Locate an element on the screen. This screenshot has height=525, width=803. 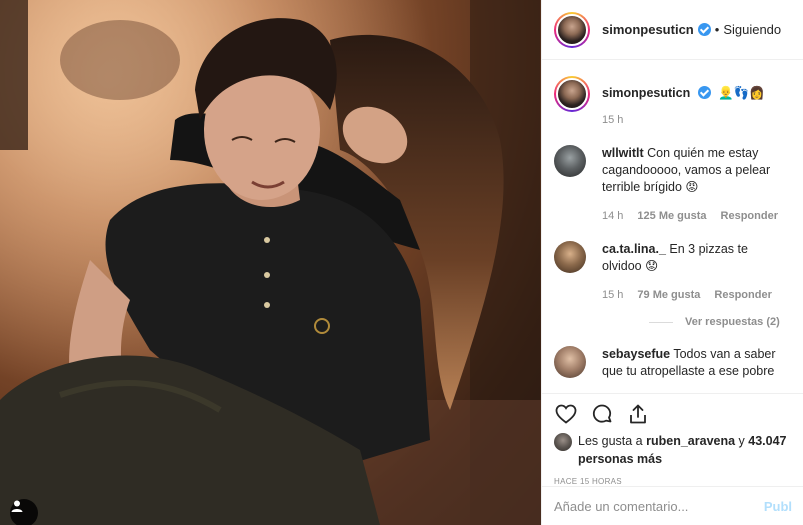
comment-time: 15 h is located at coordinates (612, 295).